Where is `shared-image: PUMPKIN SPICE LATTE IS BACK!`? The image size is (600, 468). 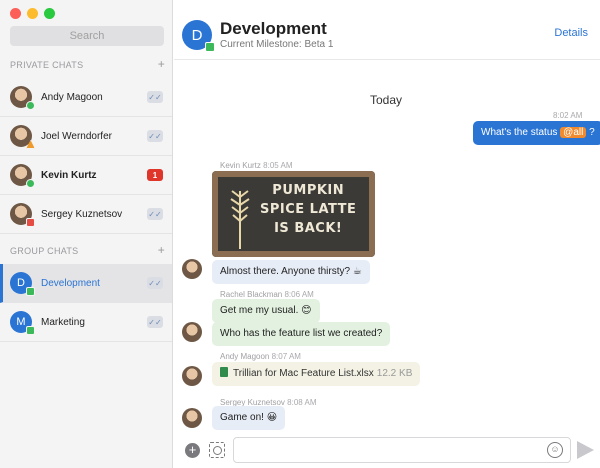 shared-image: PUMPKIN SPICE LATTE IS BACK! is located at coordinates (293, 214).